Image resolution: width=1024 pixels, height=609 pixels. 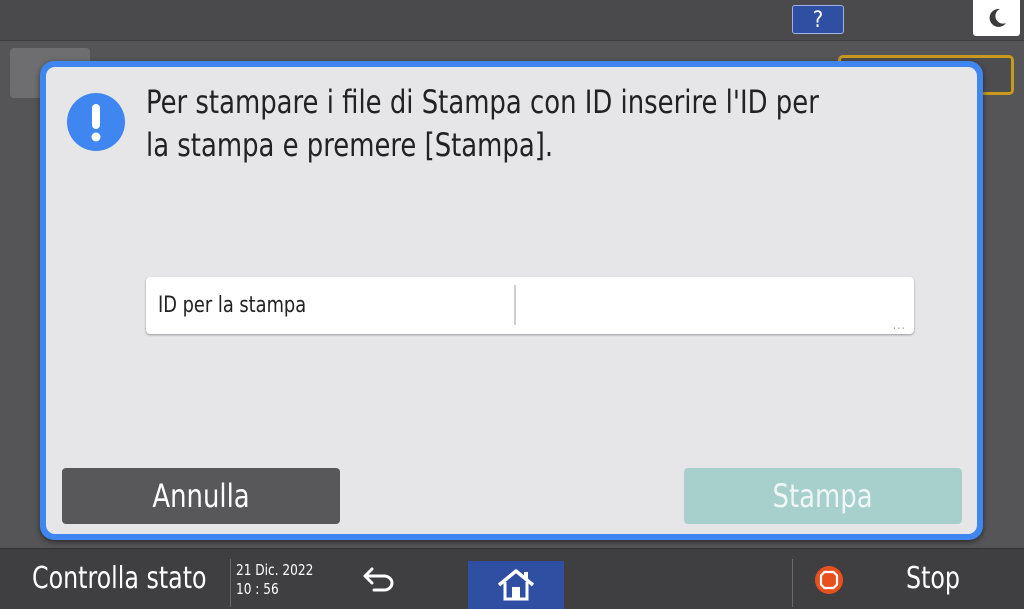 I want to click on undo-arrow-icon, so click(x=378, y=579).